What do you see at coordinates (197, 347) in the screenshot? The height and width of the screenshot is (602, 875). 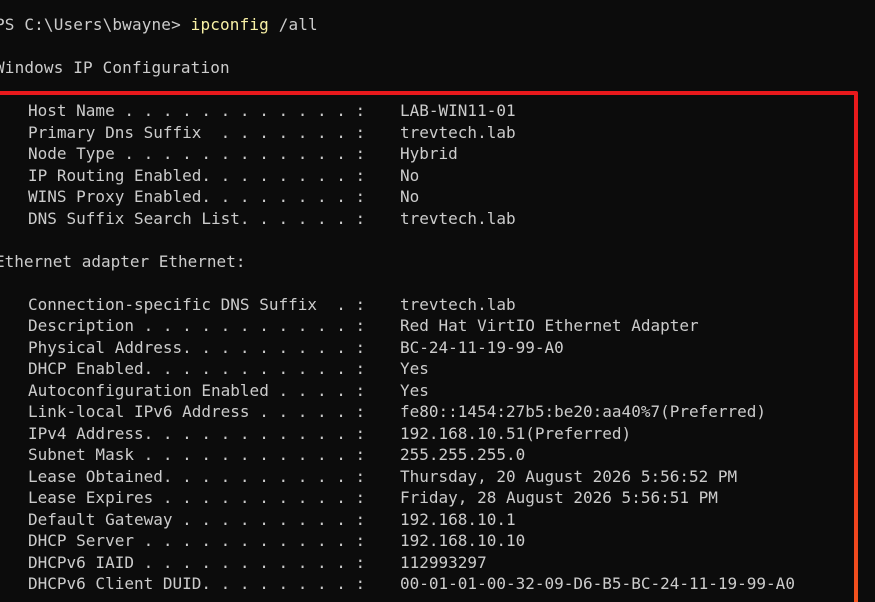 I see `config-label: Physical Address. . . . . . . . . :` at bounding box center [197, 347].